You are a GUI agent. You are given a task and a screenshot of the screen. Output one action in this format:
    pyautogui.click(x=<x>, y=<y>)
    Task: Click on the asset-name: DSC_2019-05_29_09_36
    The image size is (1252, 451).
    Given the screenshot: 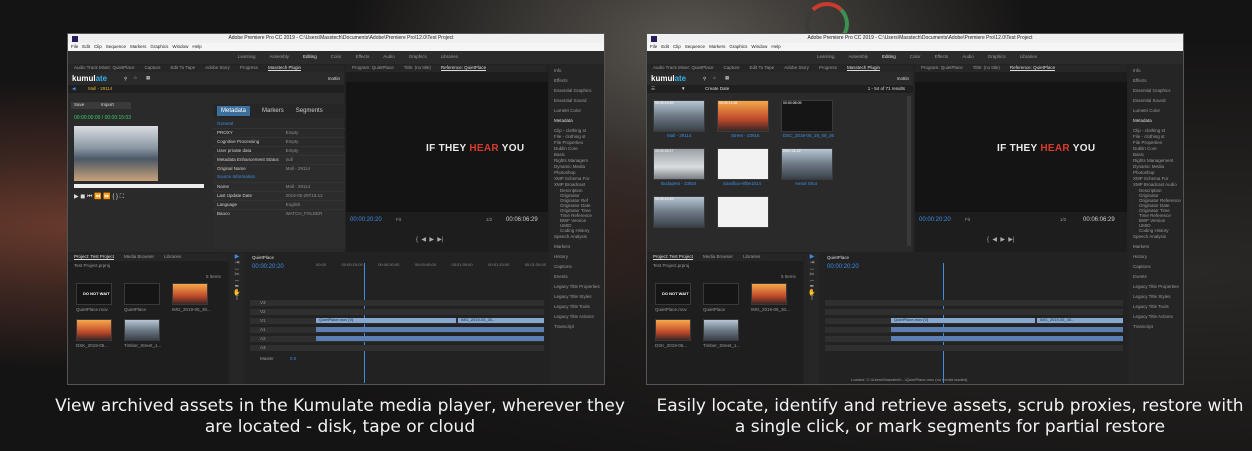 What is the action you would take?
    pyautogui.click(x=808, y=136)
    